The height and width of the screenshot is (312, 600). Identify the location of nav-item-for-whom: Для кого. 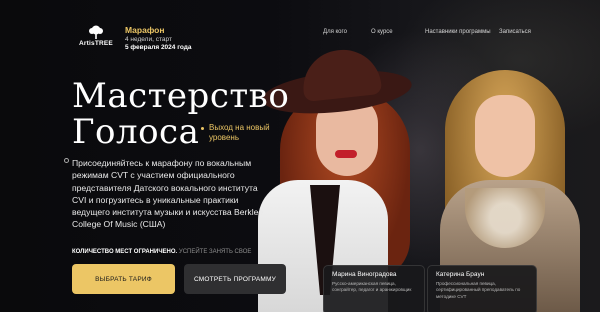
(335, 32).